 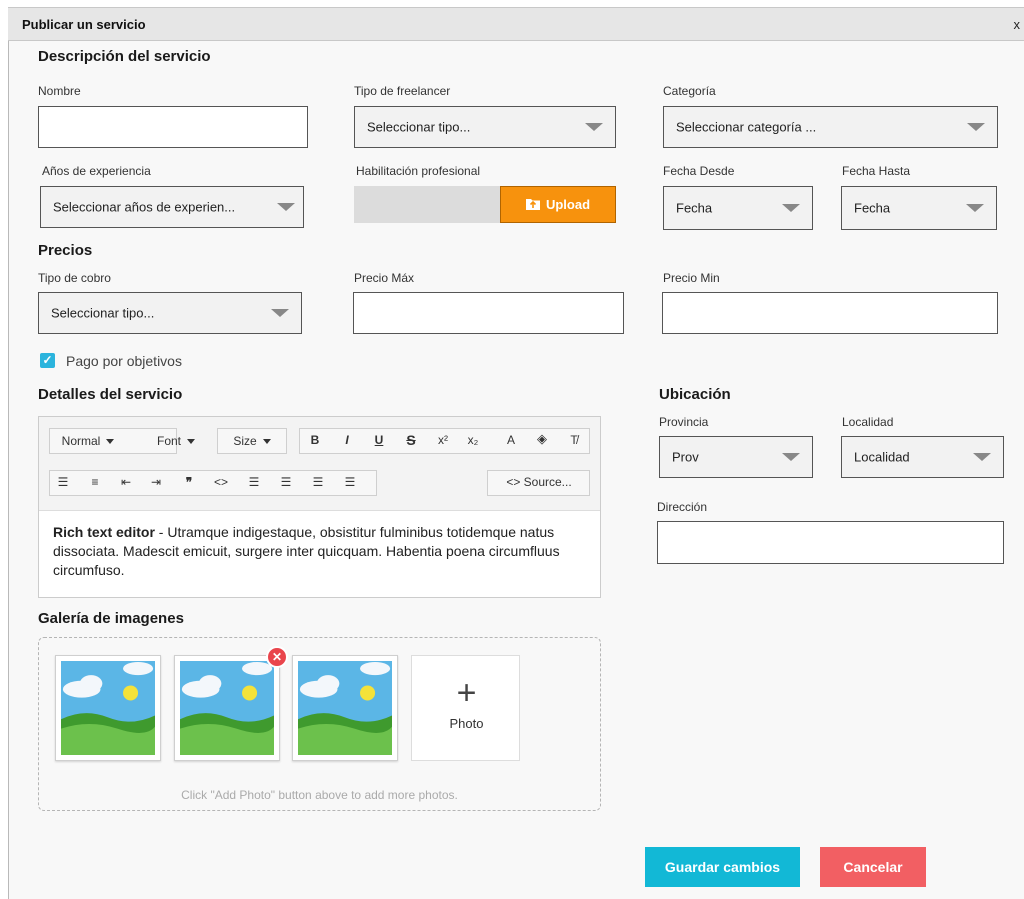 I want to click on precio-min-label: Precio Min, so click(x=691, y=278).